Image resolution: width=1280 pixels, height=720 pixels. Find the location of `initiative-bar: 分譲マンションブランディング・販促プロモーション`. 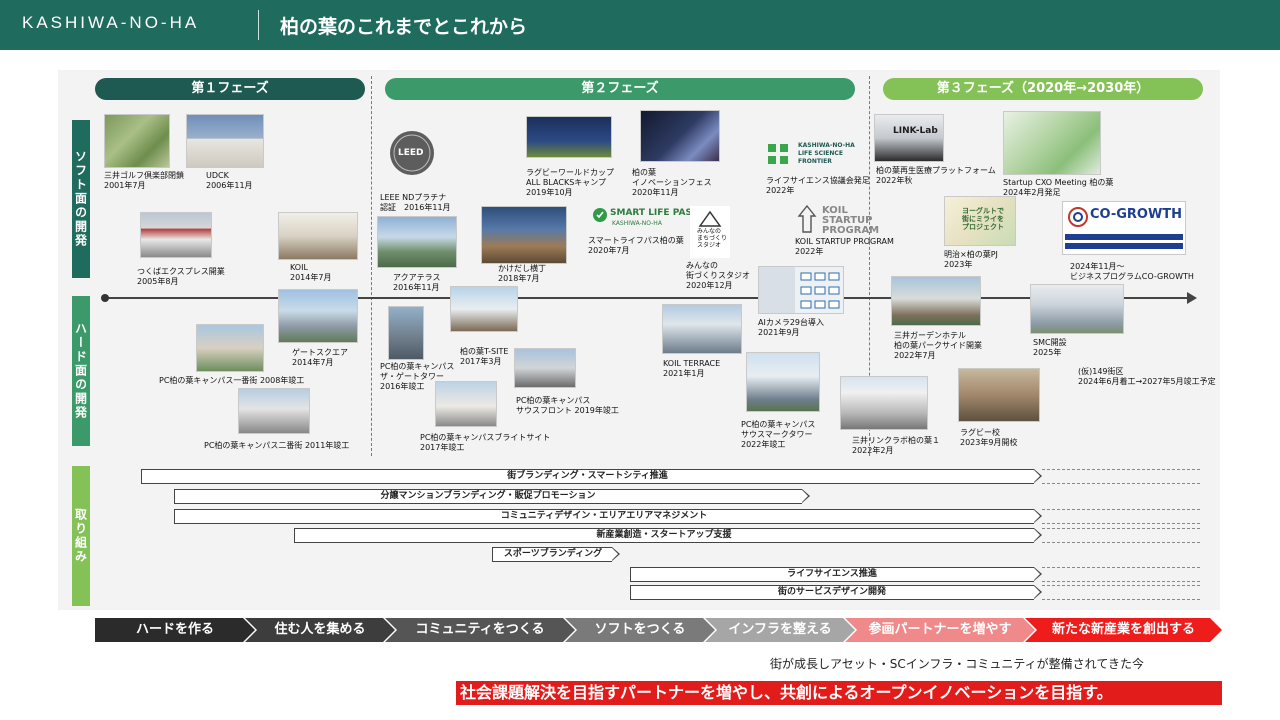

initiative-bar: 分譲マンションブランディング・販促プロモーション is located at coordinates (494, 496).